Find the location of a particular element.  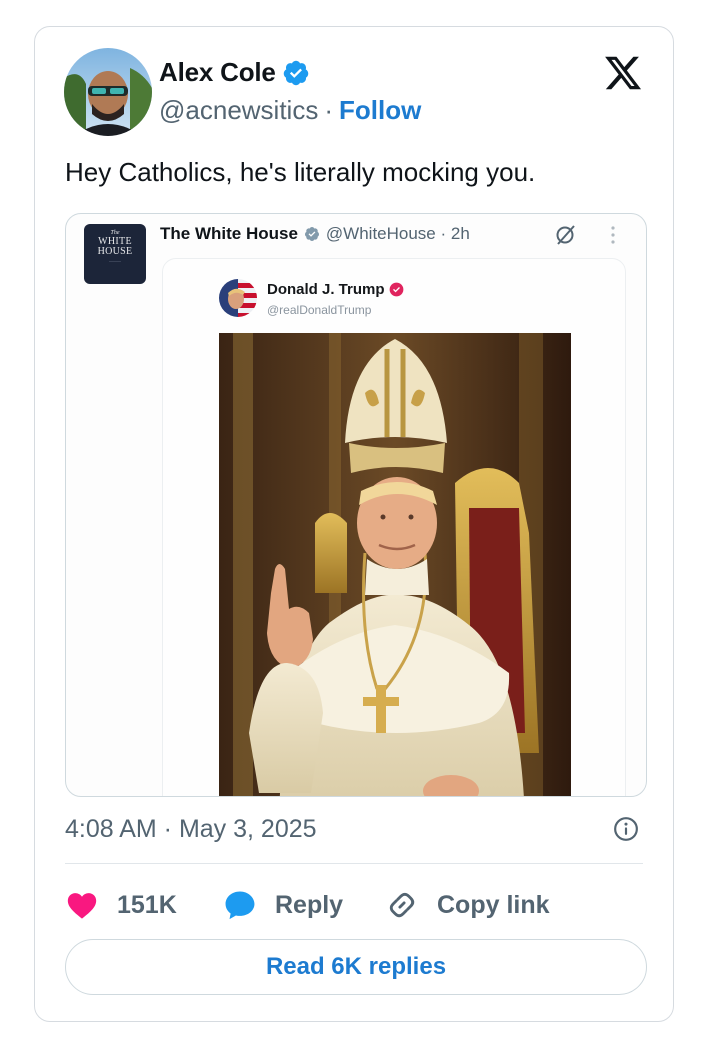

copy-link-button: Copy link is located at coordinates (467, 905).